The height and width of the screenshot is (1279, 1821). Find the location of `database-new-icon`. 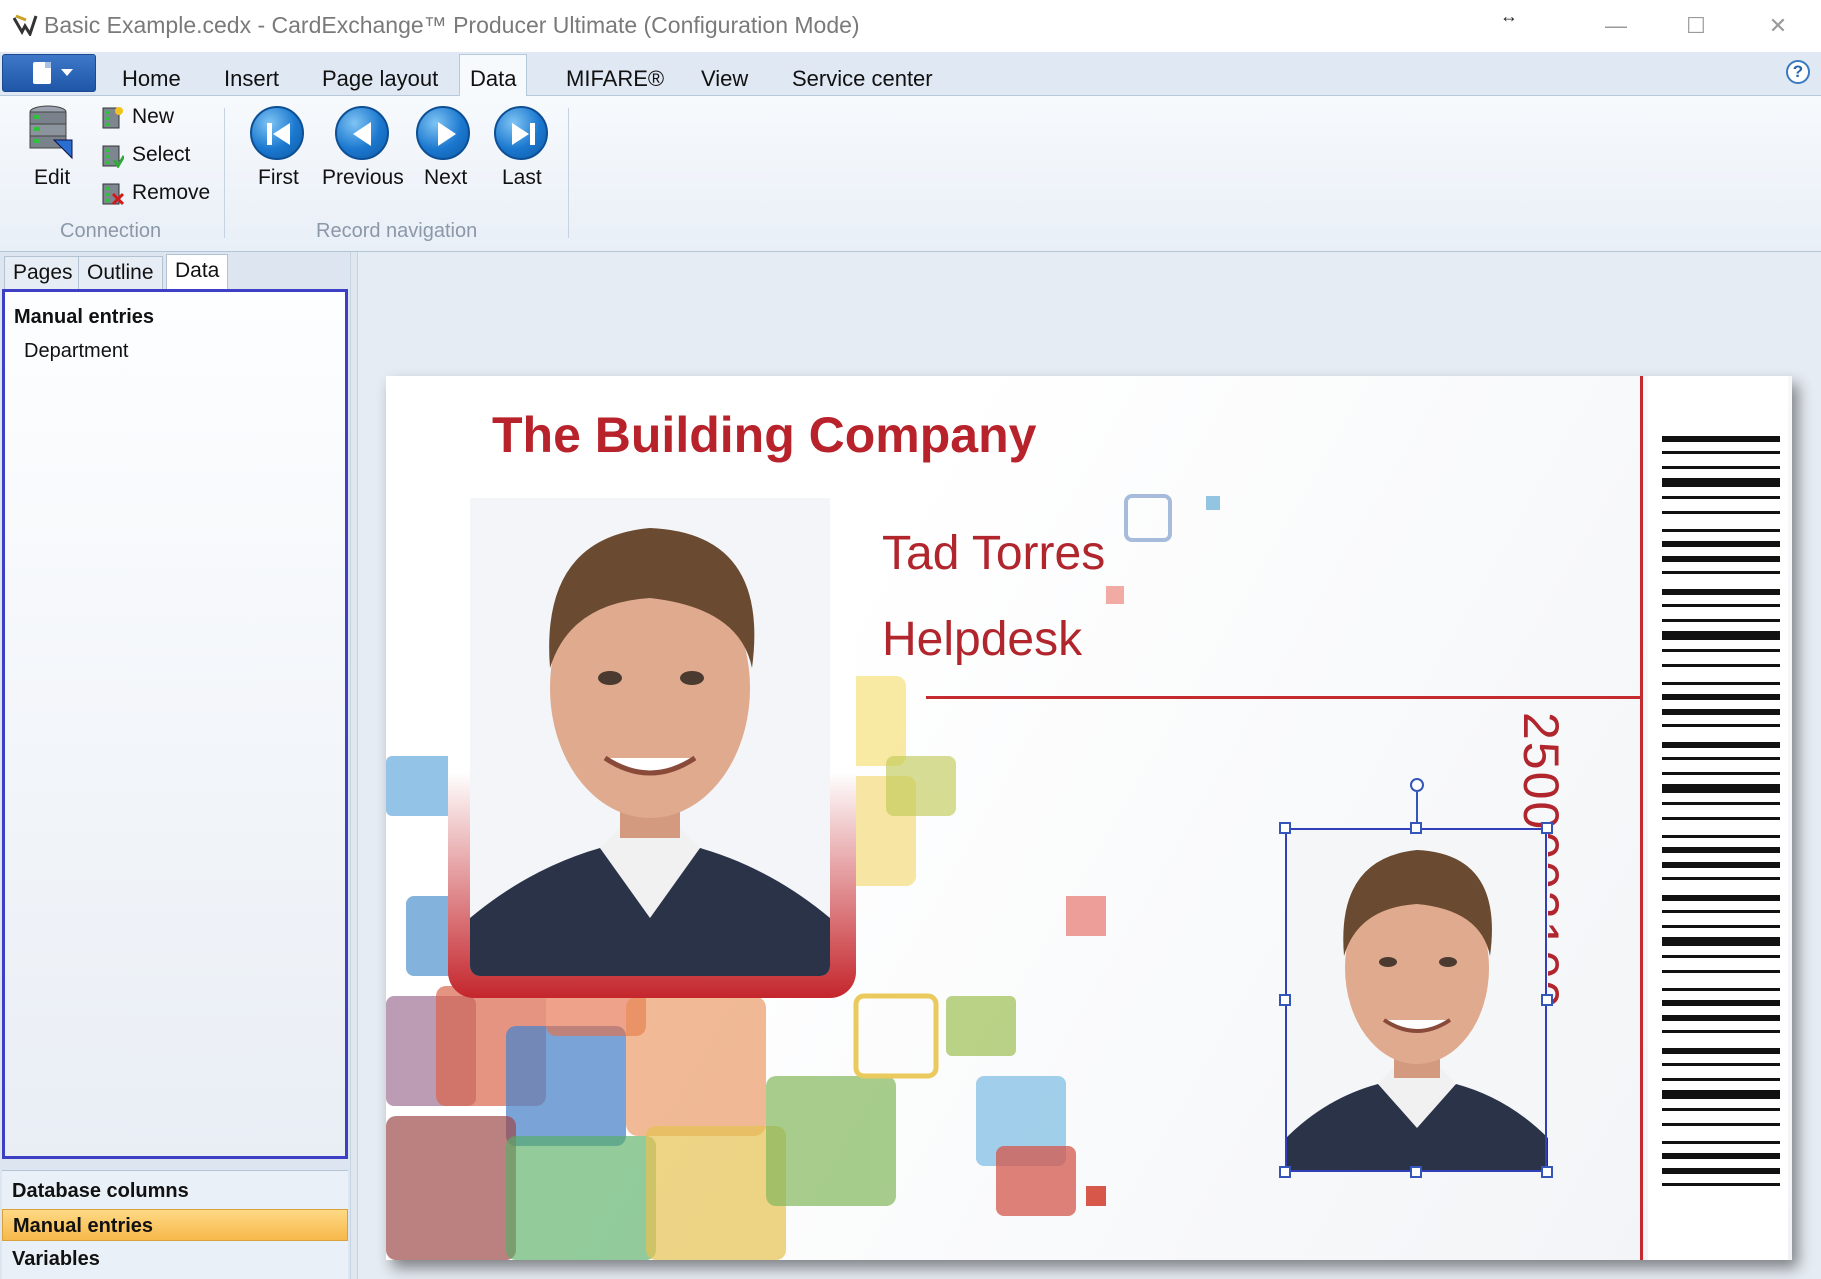

database-new-icon is located at coordinates (112, 118).